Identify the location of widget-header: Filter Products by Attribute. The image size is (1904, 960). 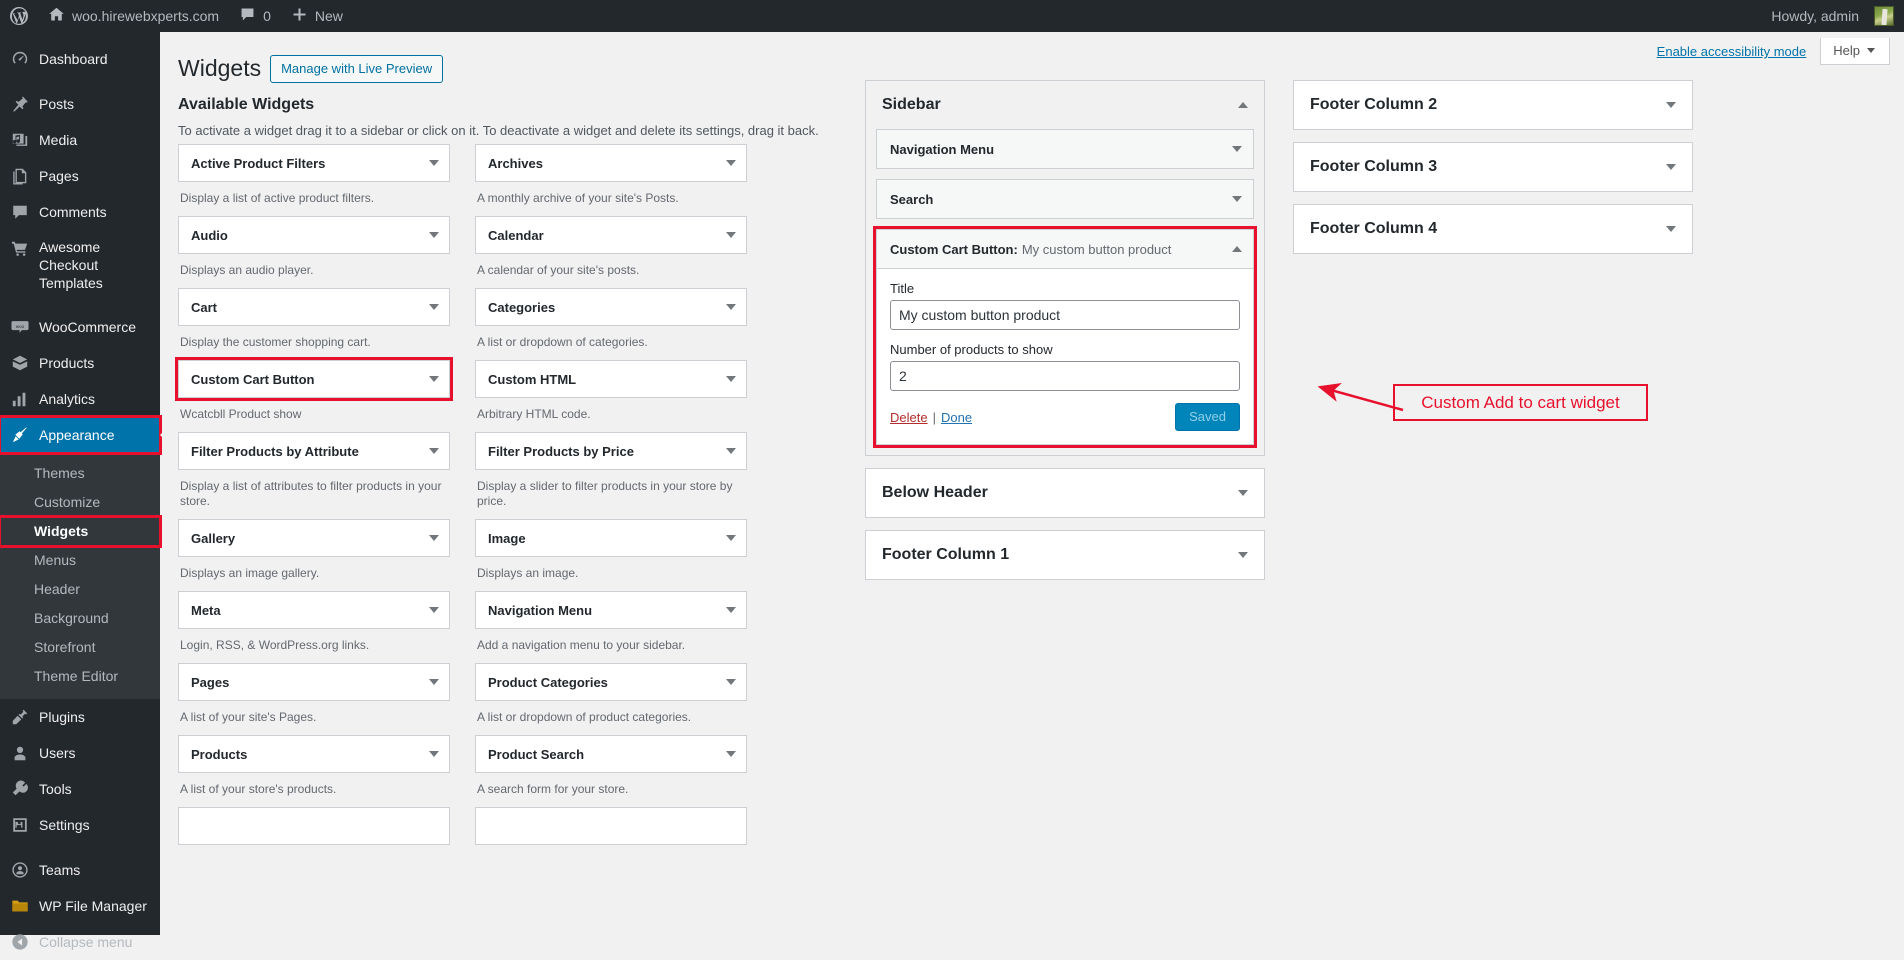
(314, 451).